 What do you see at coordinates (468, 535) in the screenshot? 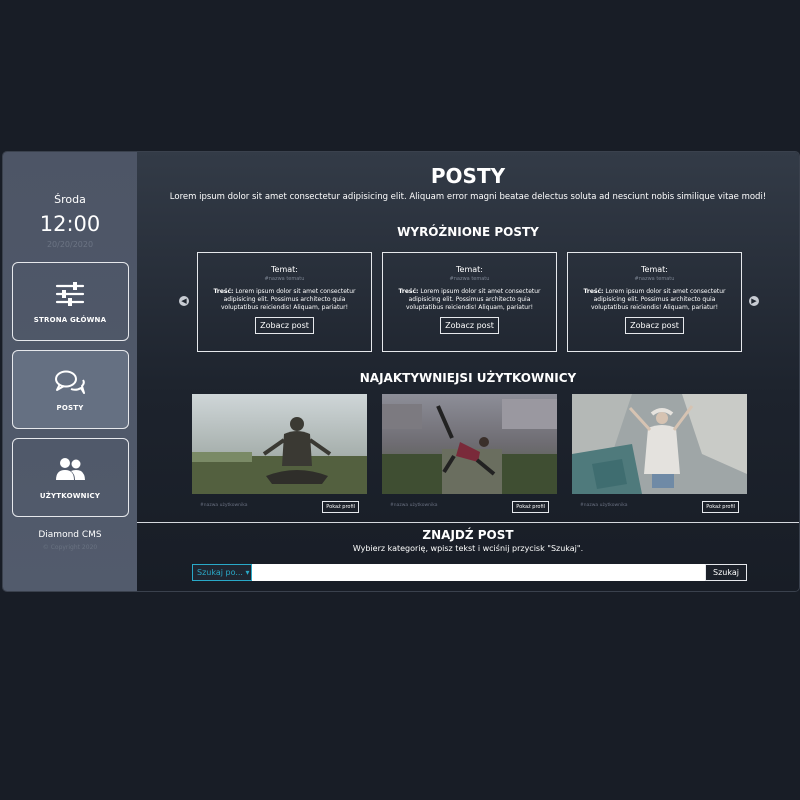
I see `search-title: ZNAJDŹ POST` at bounding box center [468, 535].